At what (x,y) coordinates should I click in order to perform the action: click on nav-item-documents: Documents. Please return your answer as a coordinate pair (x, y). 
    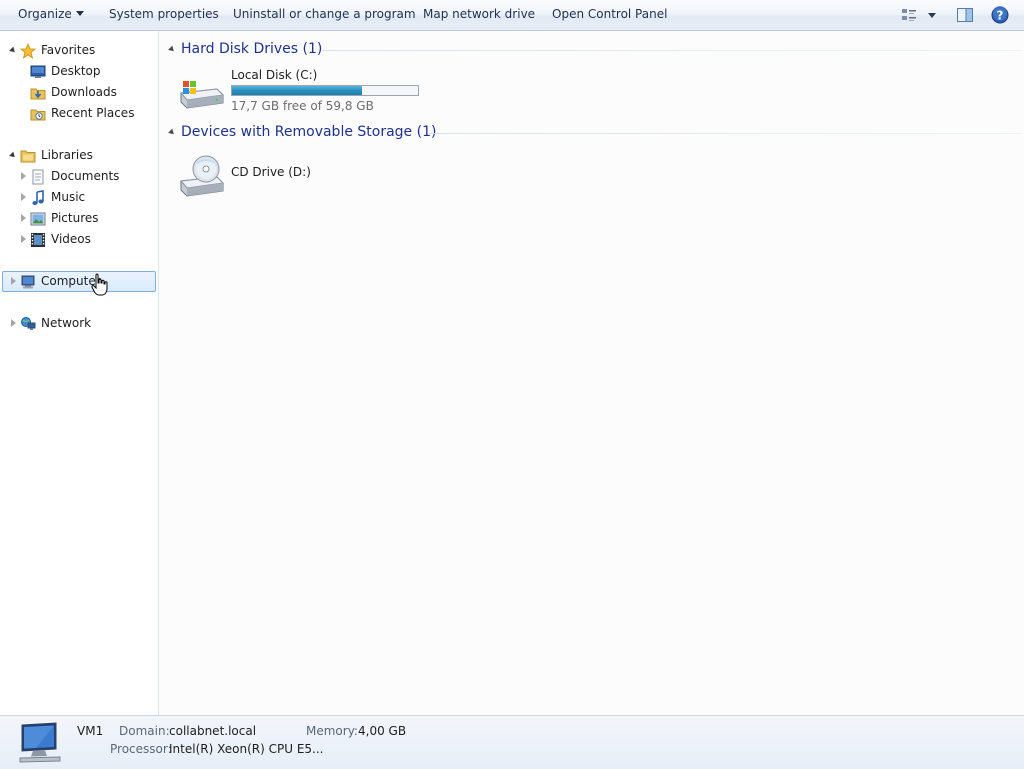
    Looking at the image, I should click on (79, 176).